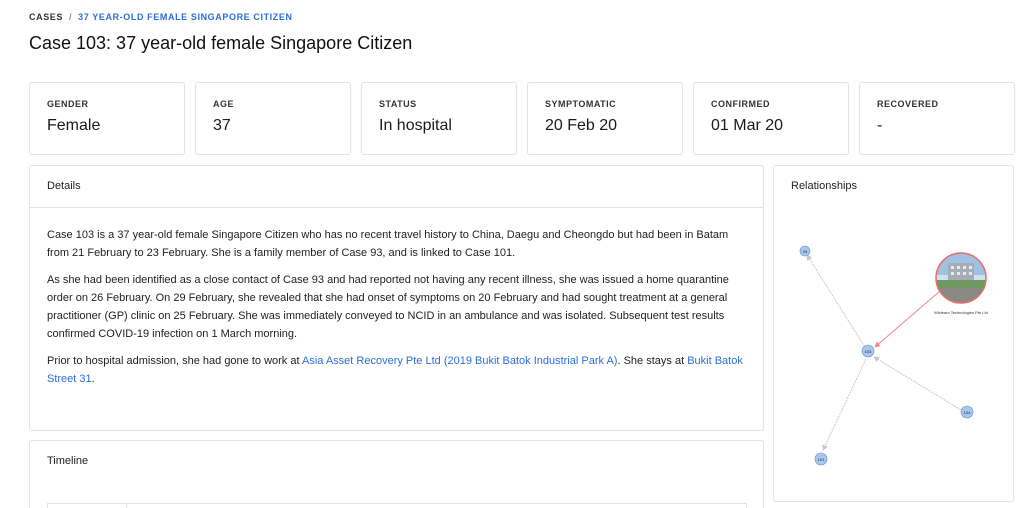  I want to click on node-103: 103, so click(868, 351).